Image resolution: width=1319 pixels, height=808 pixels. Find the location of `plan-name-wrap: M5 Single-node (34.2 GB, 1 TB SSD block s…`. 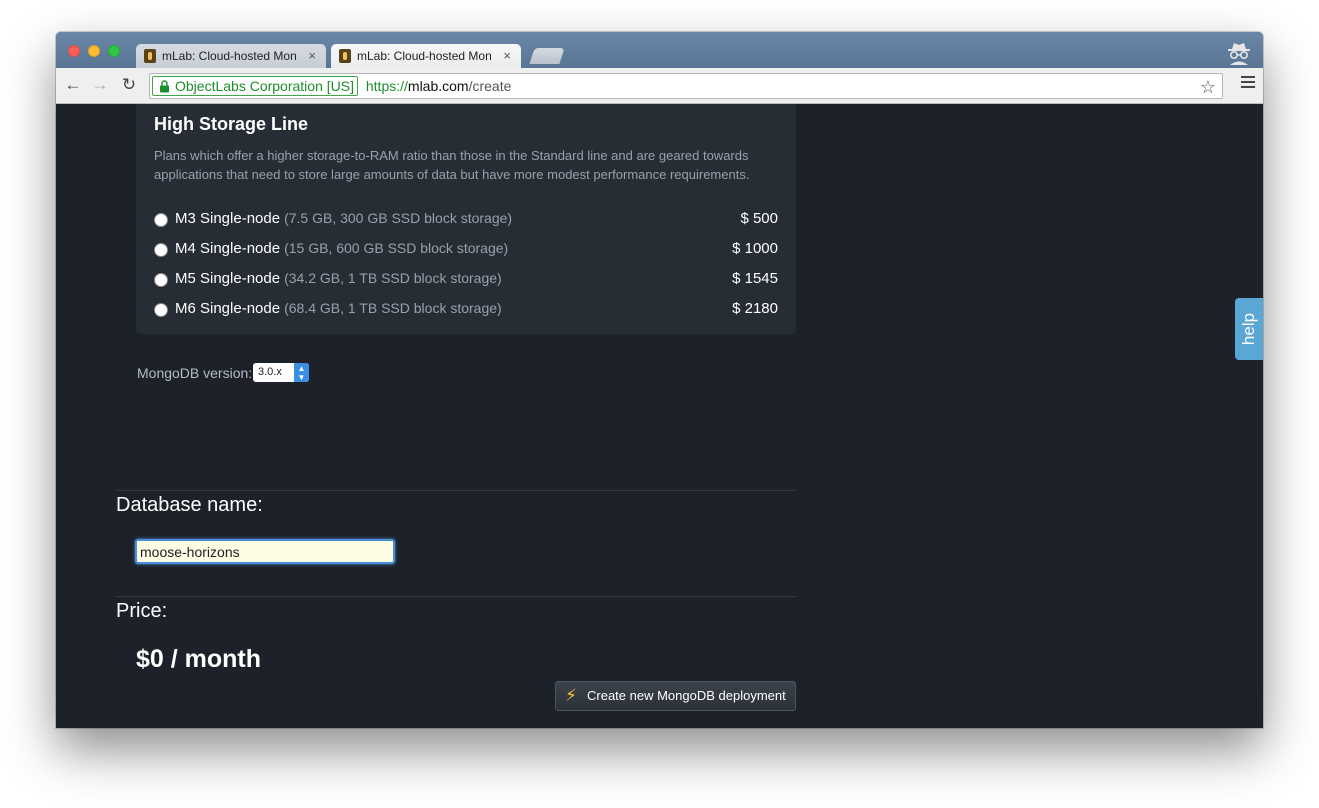

plan-name-wrap: M5 Single-node (34.2 GB, 1 TB SSD block s… is located at coordinates (338, 278).